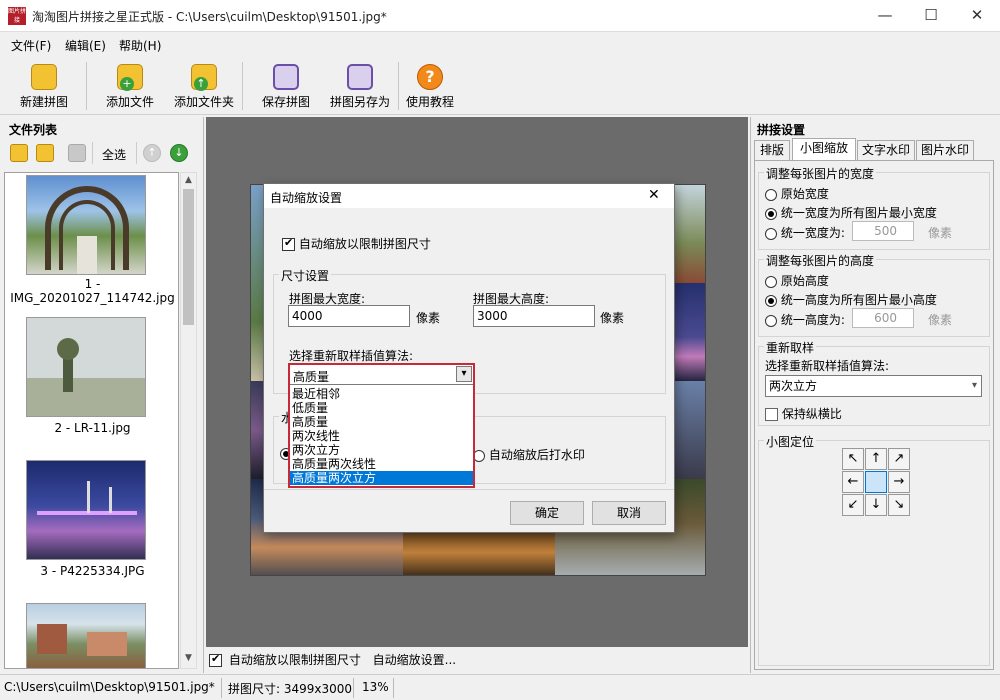 The width and height of the screenshot is (1000, 700). I want to click on add-file-small-icon, so click(19, 153).